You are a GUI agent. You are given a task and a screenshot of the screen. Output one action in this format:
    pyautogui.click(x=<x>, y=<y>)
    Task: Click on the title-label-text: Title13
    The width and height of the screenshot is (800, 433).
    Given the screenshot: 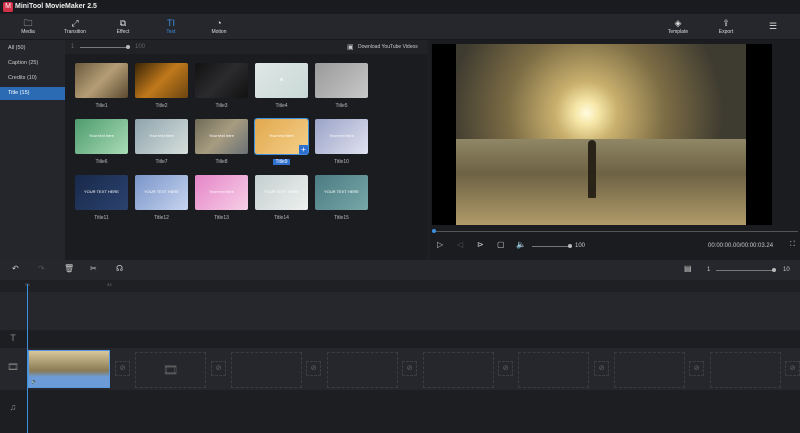 What is the action you would take?
    pyautogui.click(x=221, y=218)
    